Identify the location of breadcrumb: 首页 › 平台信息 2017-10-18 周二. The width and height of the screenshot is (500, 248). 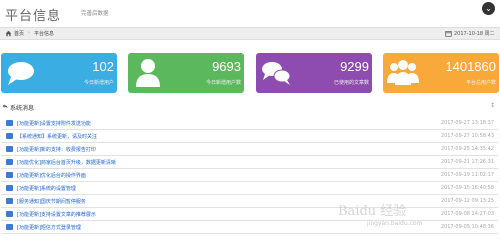
(250, 33).